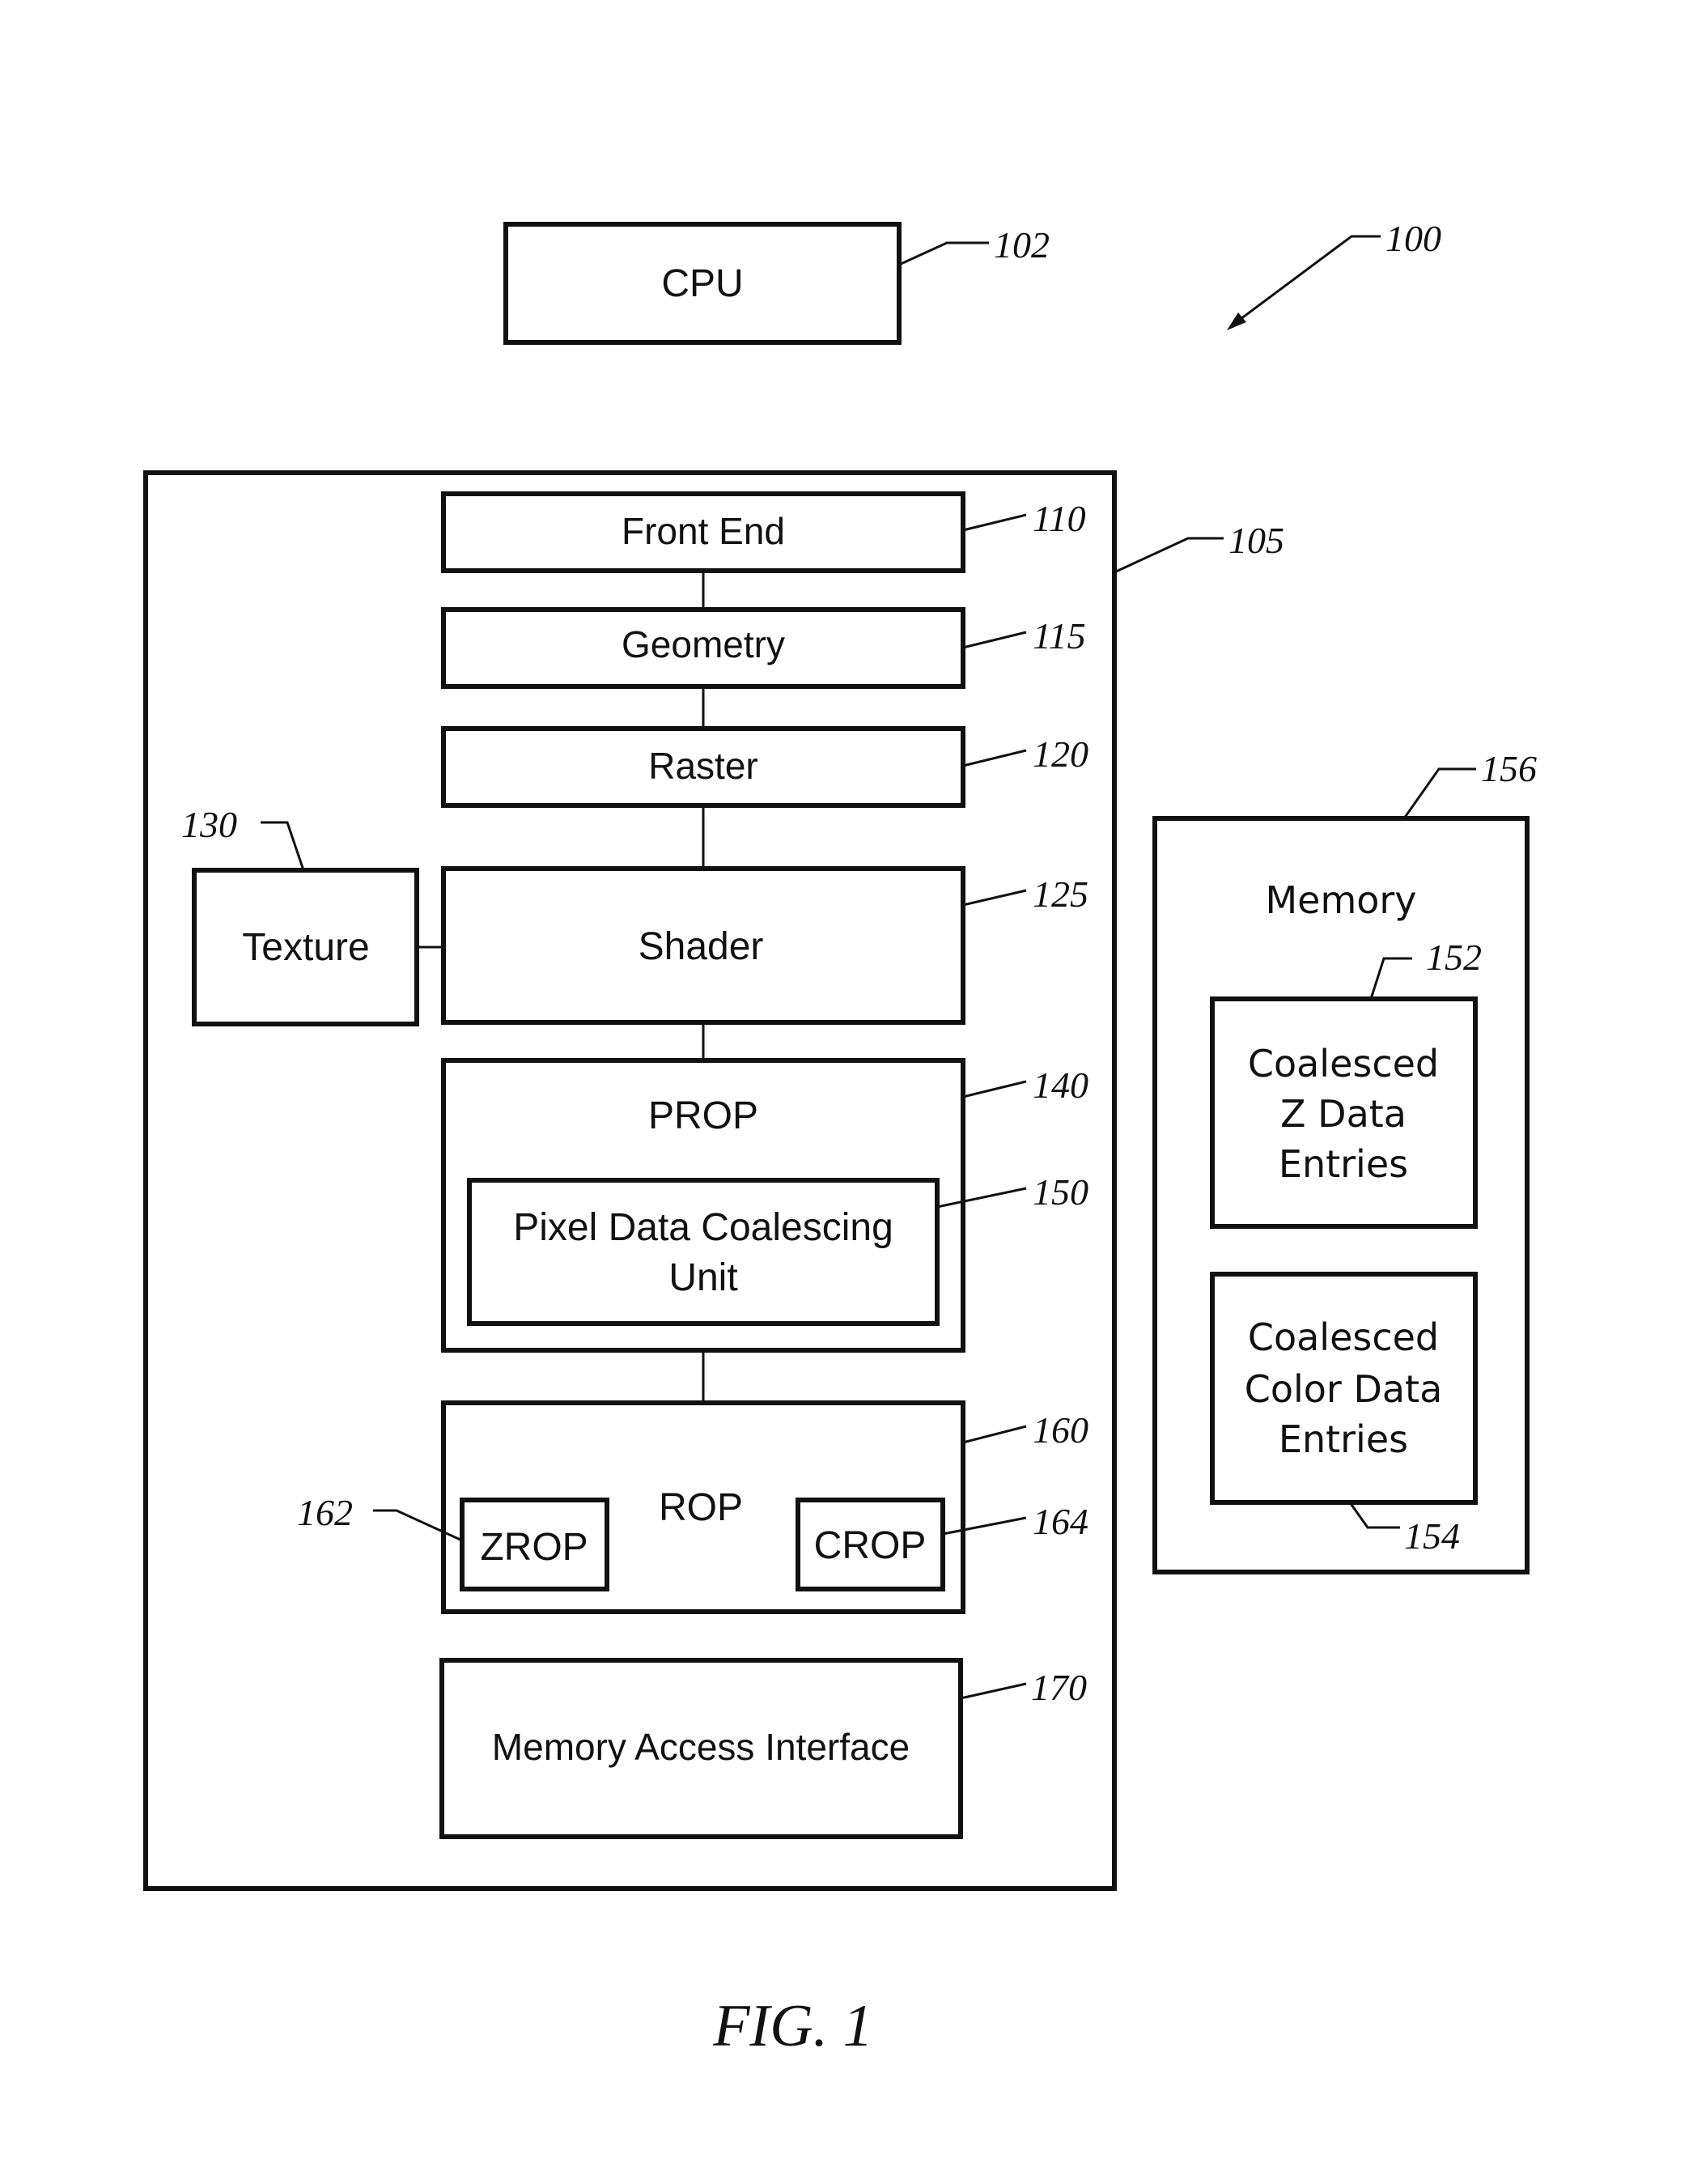 The height and width of the screenshot is (2184, 1693). I want to click on system-ref-label: 100, so click(1413, 239).